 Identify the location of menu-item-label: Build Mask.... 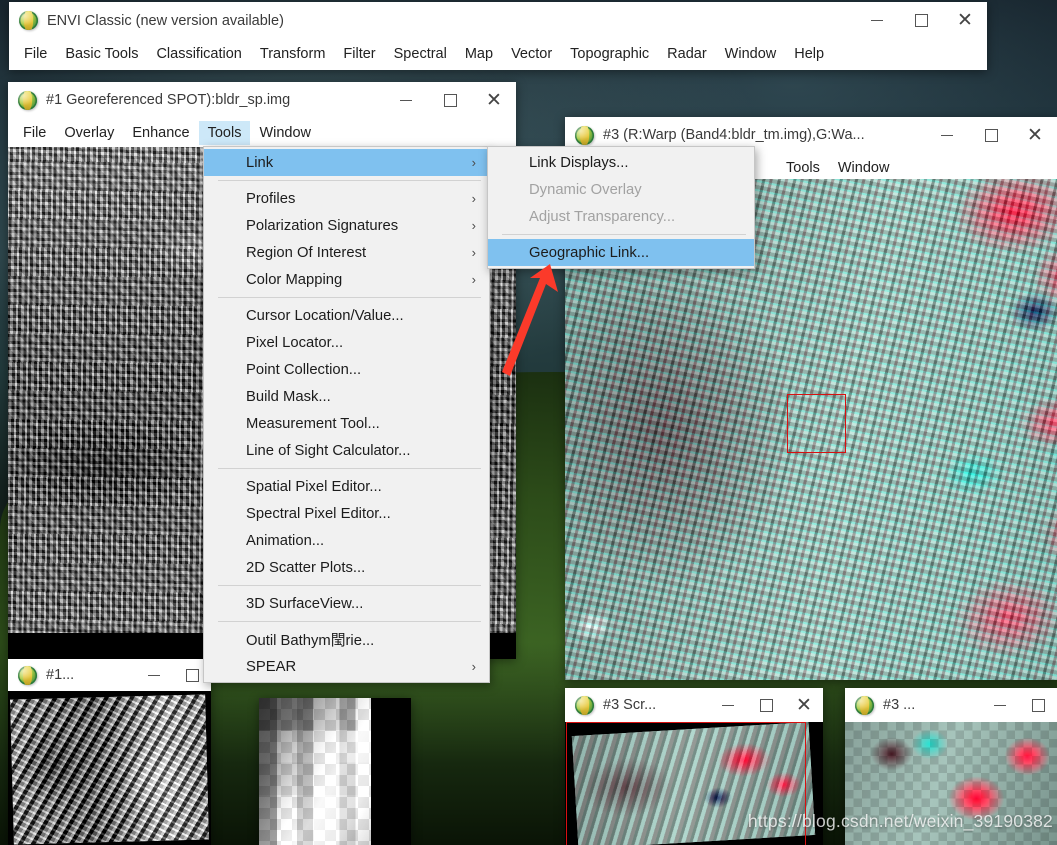
(288, 396).